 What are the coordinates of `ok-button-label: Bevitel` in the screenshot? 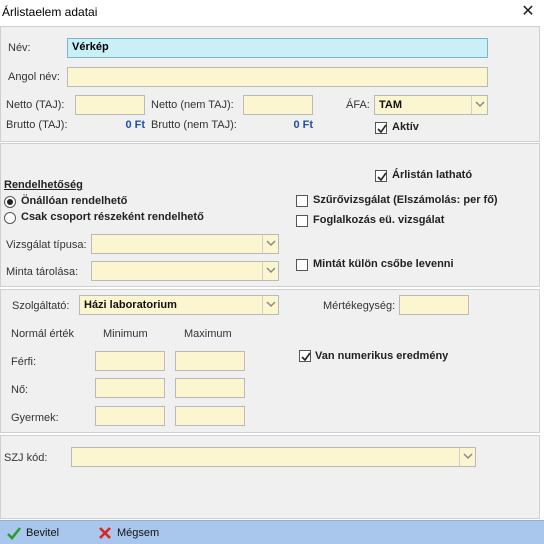 It's located at (43, 533).